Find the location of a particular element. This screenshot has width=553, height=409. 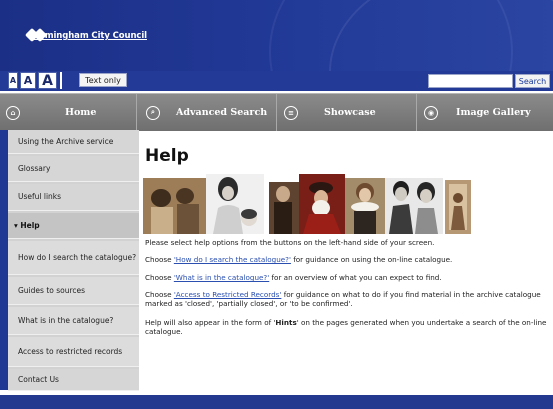

header-decoration is located at coordinates (391, 35).